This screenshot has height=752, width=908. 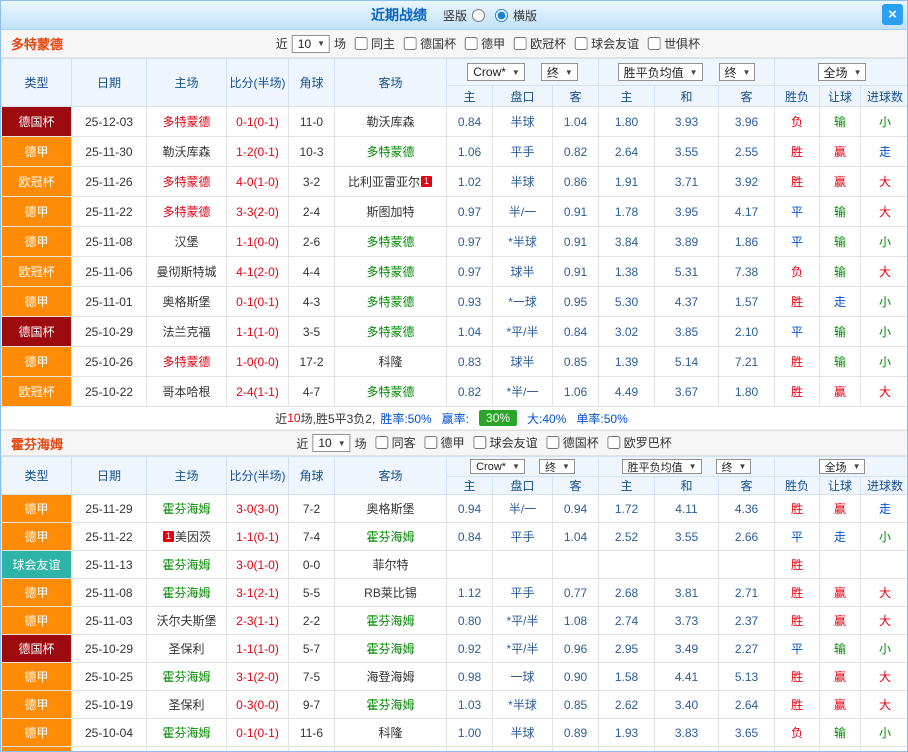 I want to click on layout-radio-horizontal, so click(x=501, y=15).